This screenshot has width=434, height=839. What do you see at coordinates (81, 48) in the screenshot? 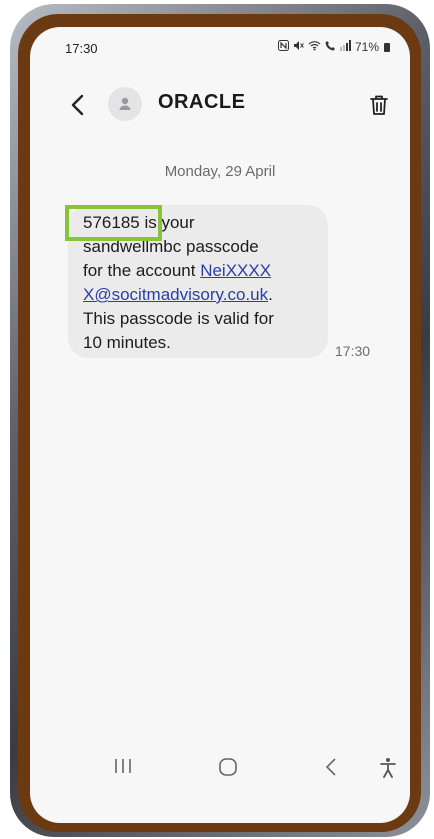
I see `status-time: 17:30` at bounding box center [81, 48].